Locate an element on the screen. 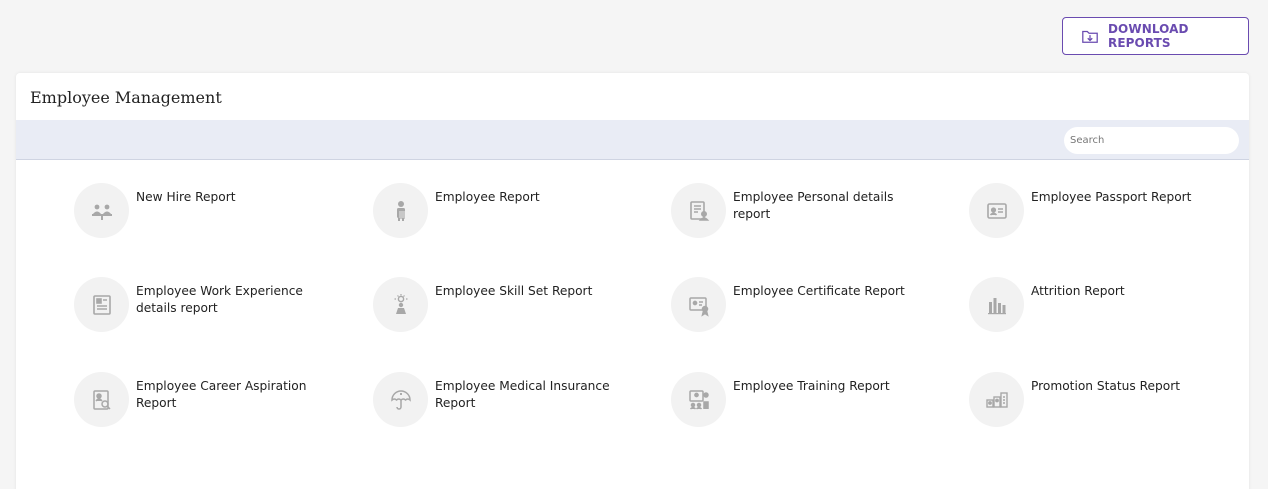 Image resolution: width=1268 pixels, height=489 pixels. report-label: Employee Medical Insurance Report is located at coordinates (522, 394).